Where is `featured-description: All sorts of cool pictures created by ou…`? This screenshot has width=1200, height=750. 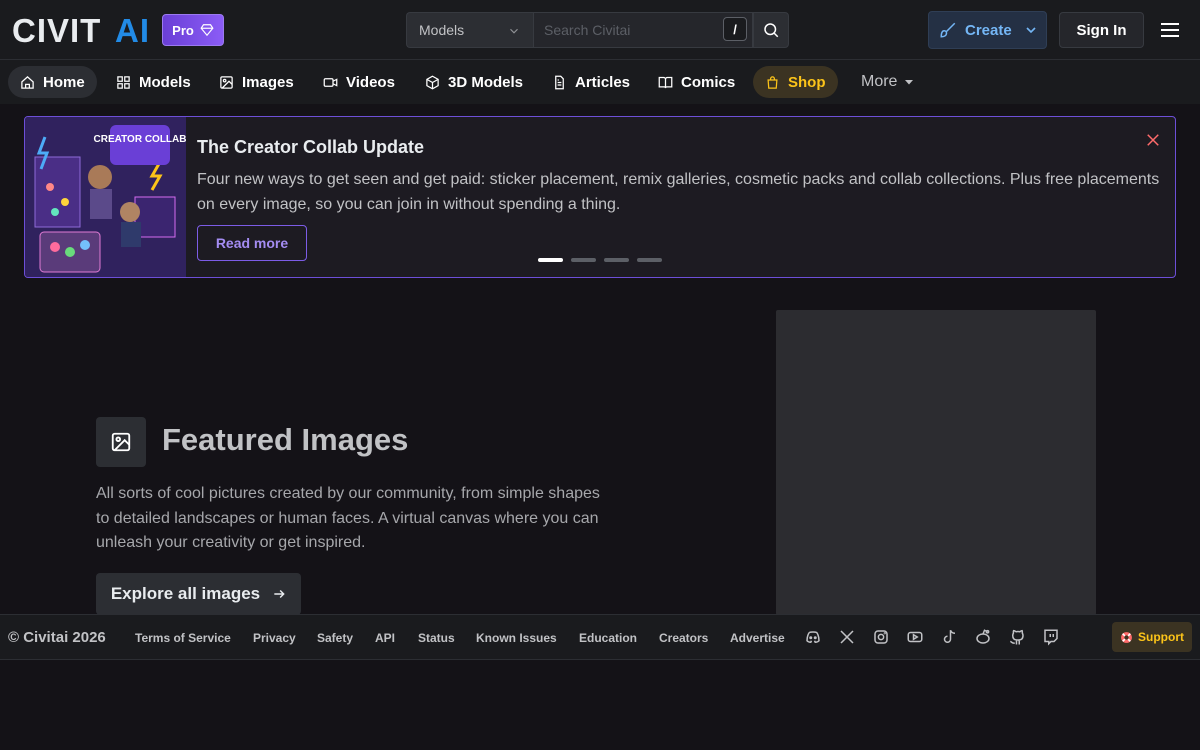 featured-description: All sorts of cool pictures created by ou… is located at coordinates (348, 518).